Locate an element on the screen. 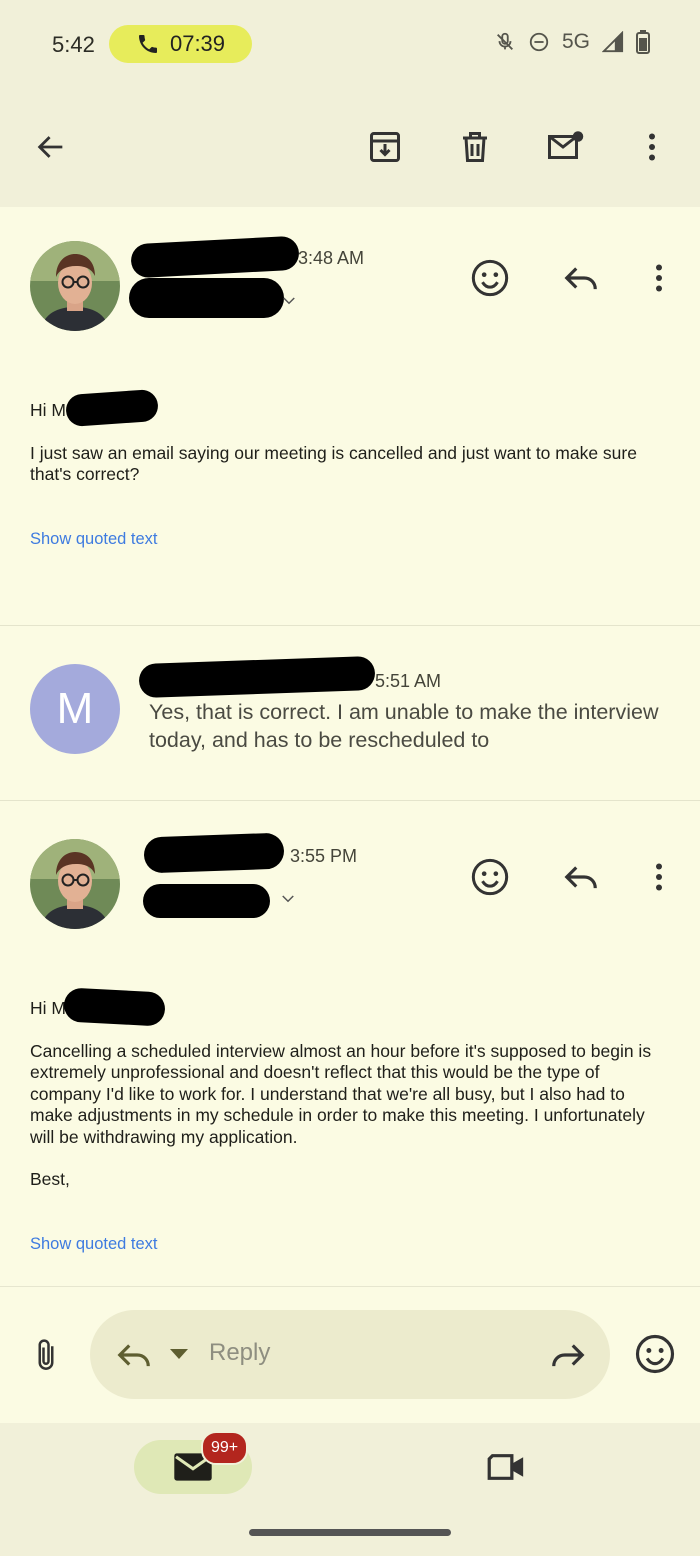 Image resolution: width=700 pixels, height=1556 pixels. battery-icon is located at coordinates (643, 42).